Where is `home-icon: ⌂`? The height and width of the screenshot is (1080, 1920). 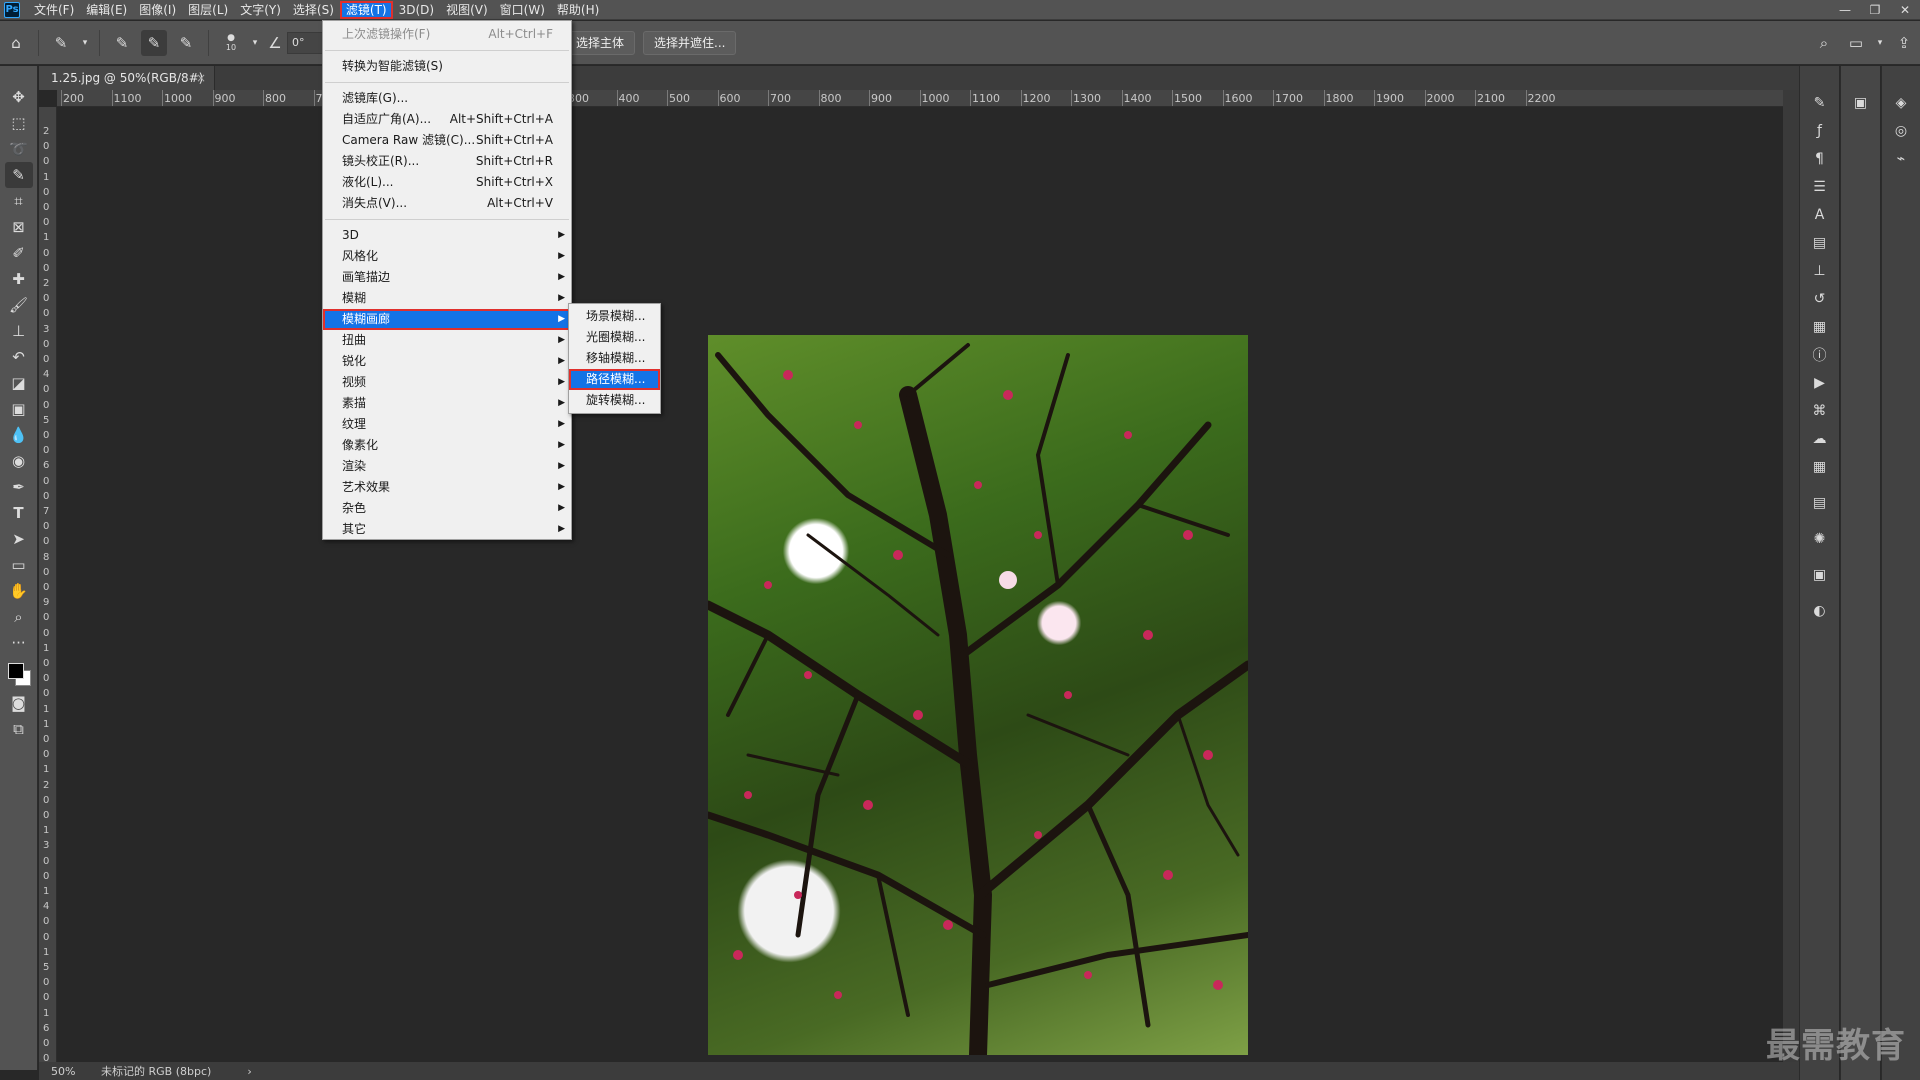
home-icon: ⌂ is located at coordinates (16, 43).